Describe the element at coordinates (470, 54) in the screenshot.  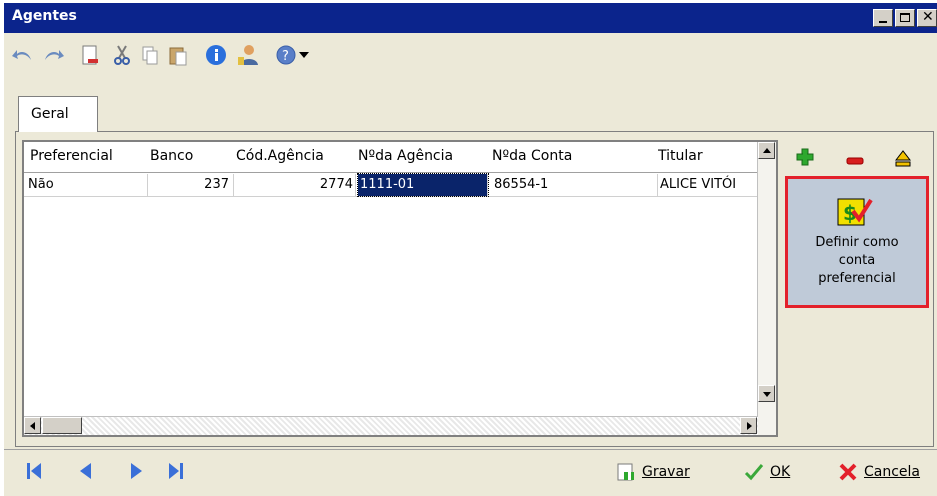
I see `toolbar: ?` at that location.